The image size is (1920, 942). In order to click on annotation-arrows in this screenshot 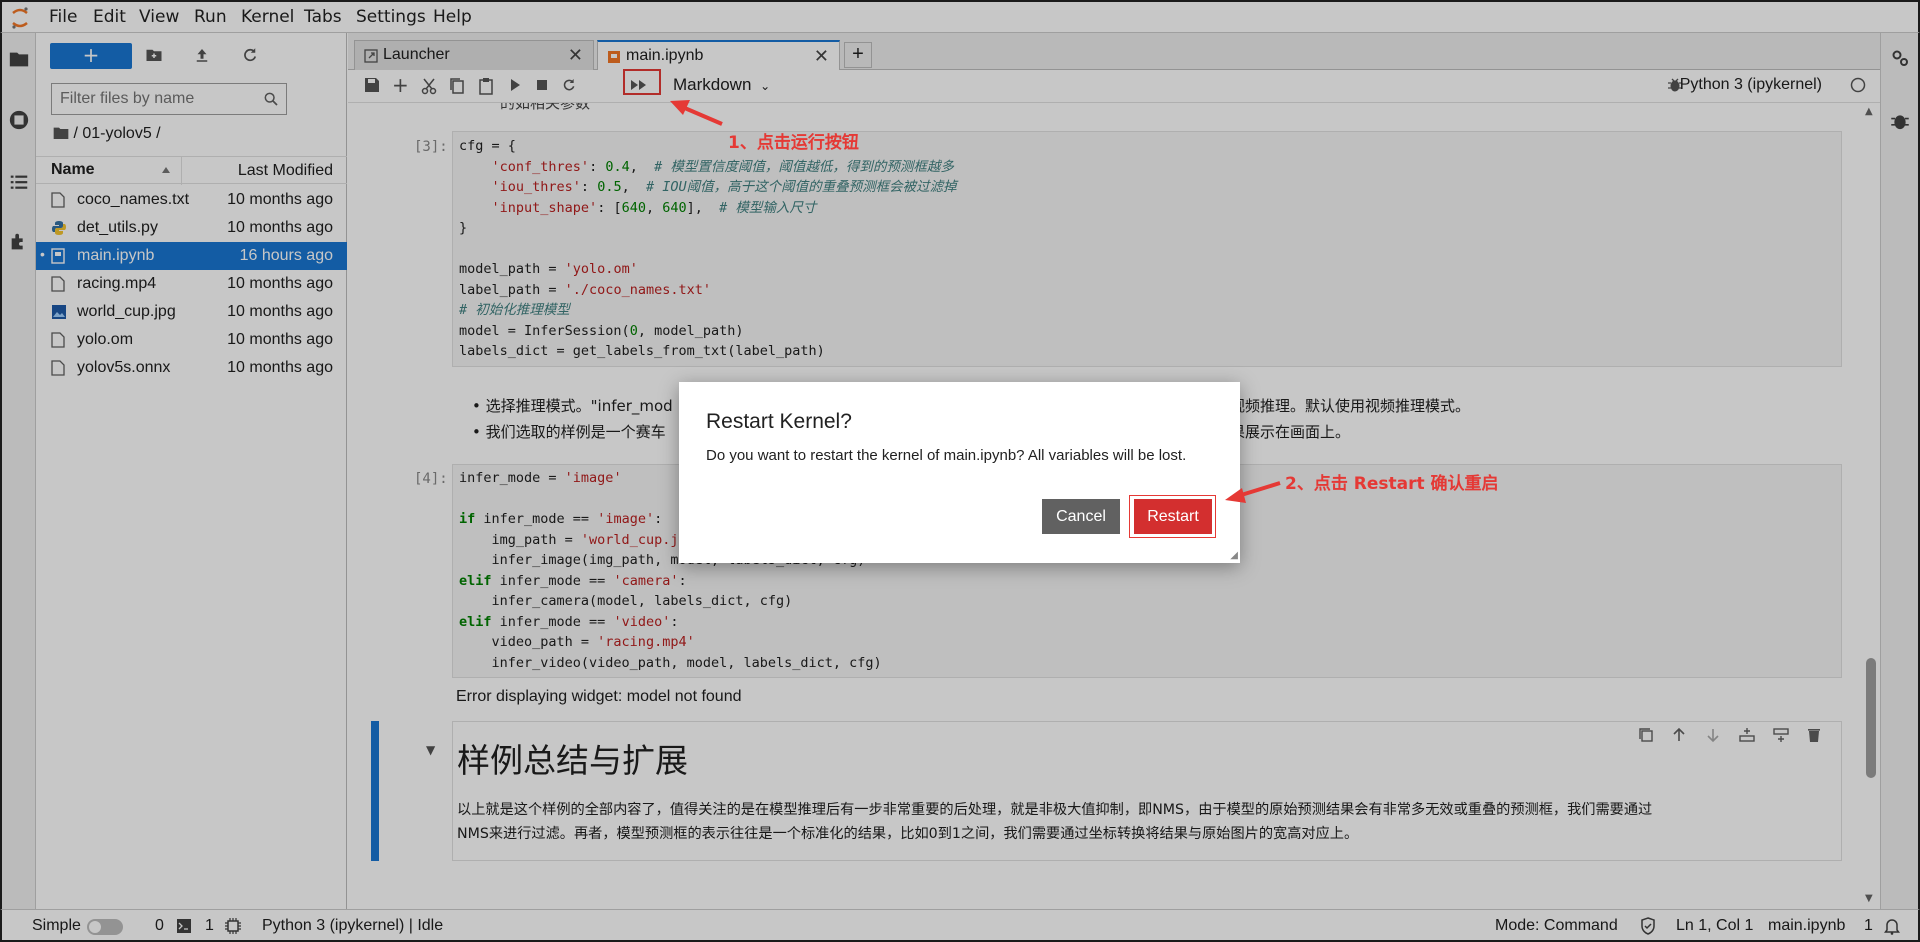, I will do `click(975, 301)`.